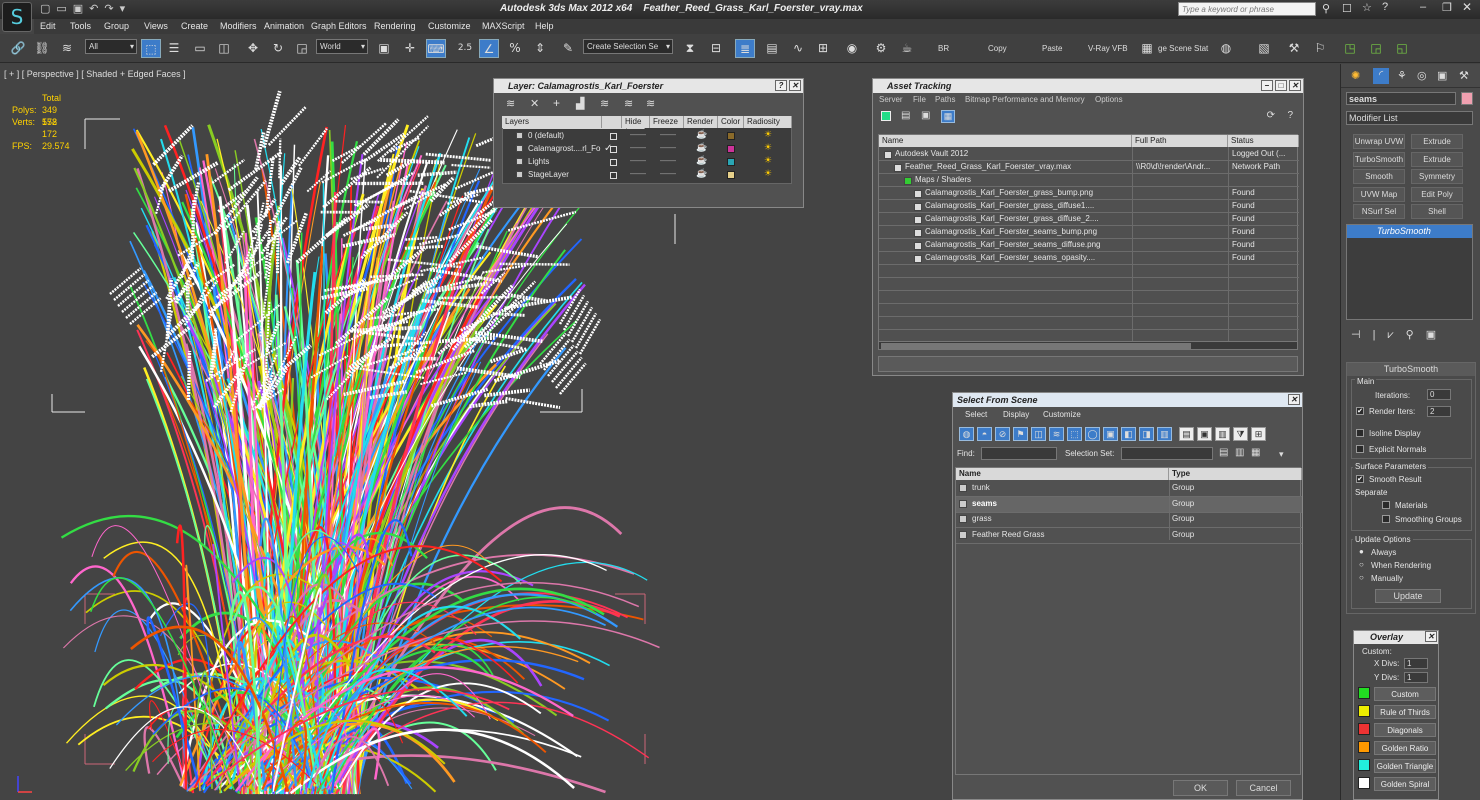  What do you see at coordinates (1128, 434) in the screenshot?
I see `container-filter-icon: ◧` at bounding box center [1128, 434].